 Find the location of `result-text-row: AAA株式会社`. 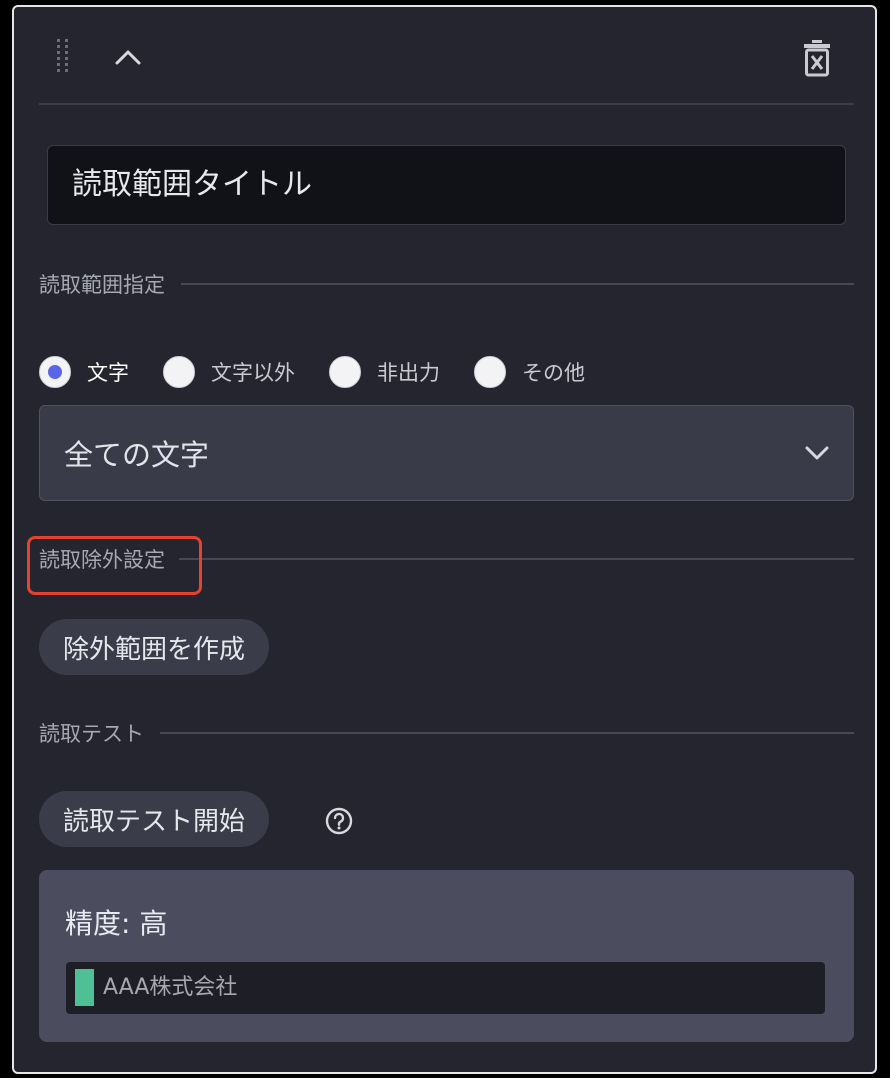

result-text-row: AAA株式会社 is located at coordinates (445, 988).